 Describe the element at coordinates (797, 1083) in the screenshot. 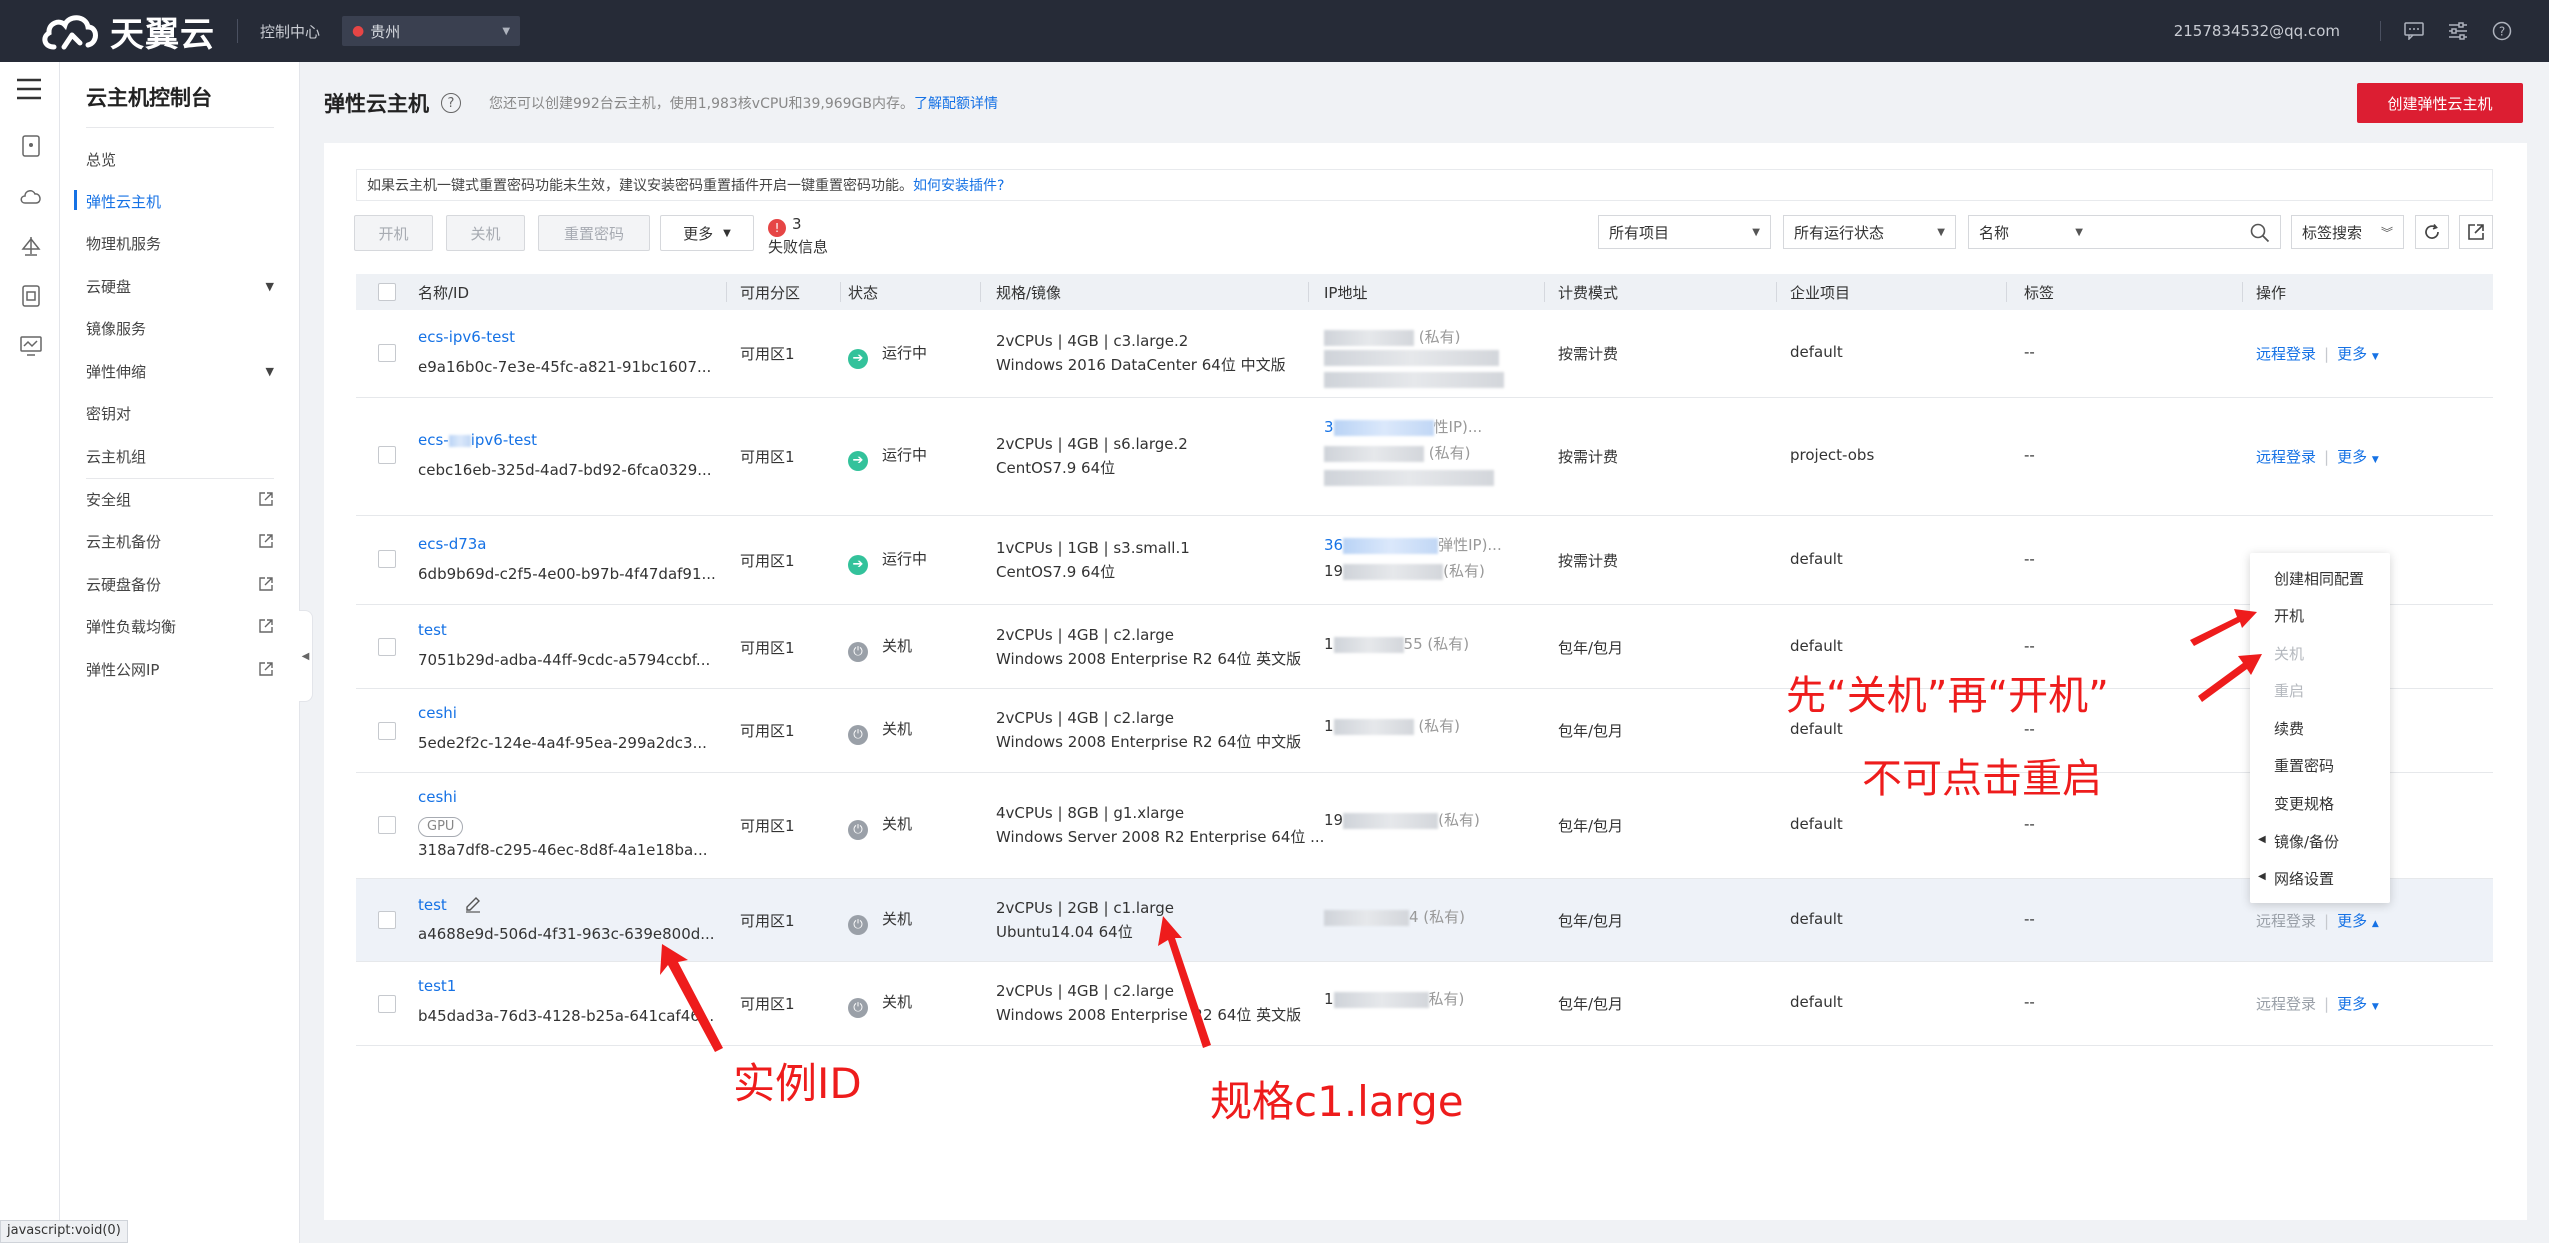

I see `annotation-instance-id: 实例ID` at that location.